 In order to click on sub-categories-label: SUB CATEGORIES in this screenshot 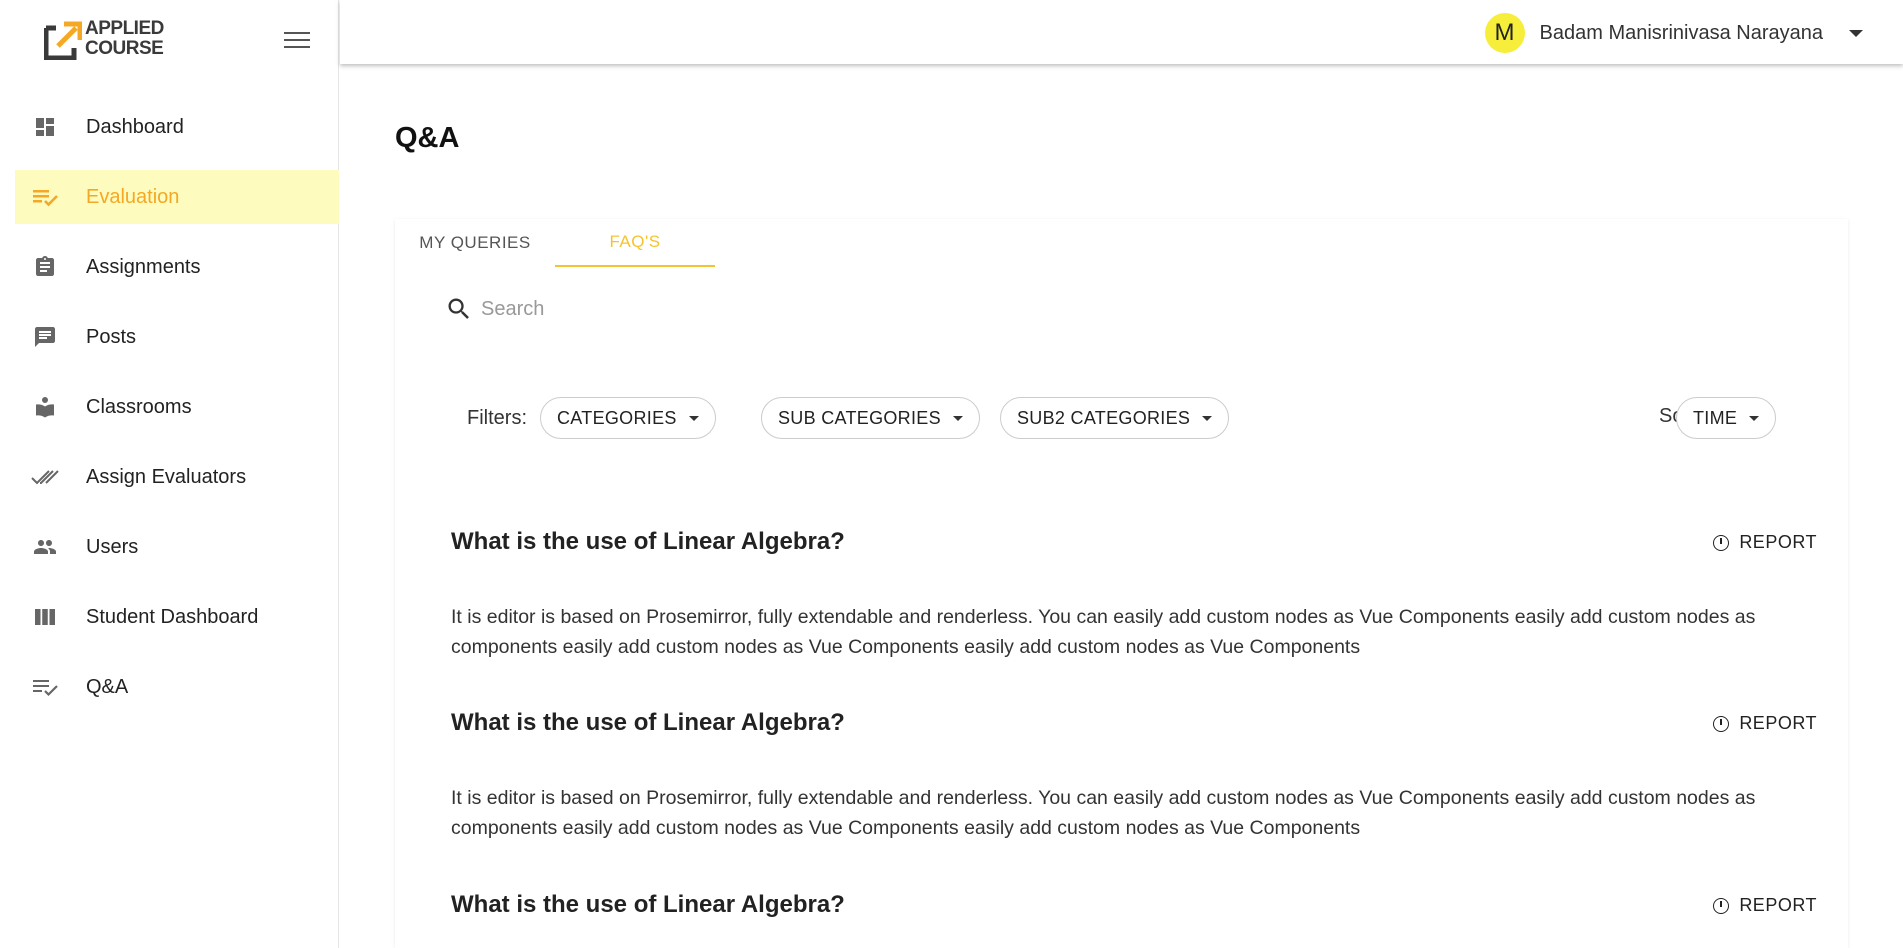, I will do `click(859, 417)`.